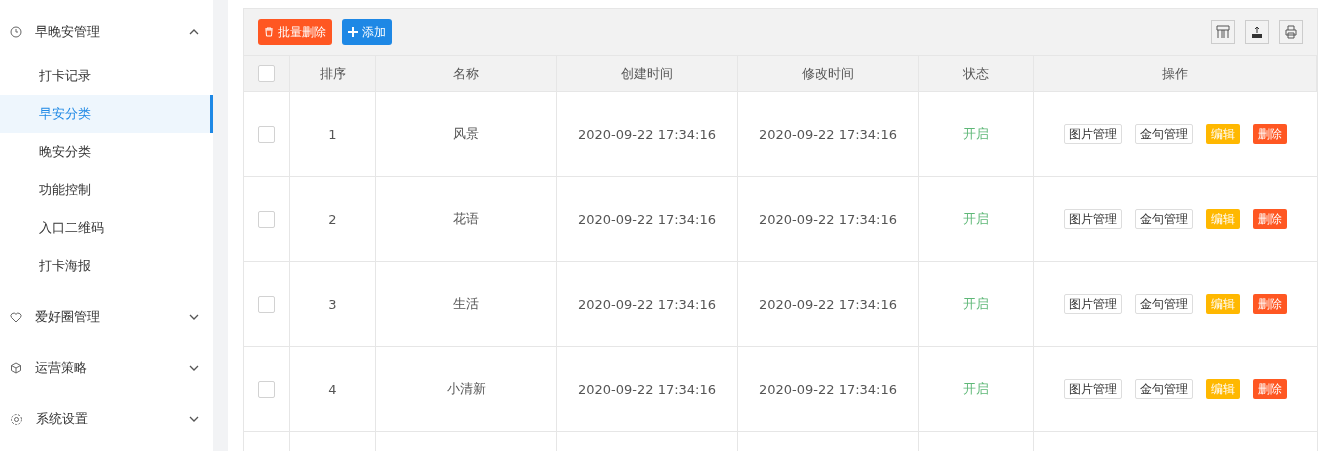 This screenshot has height=451, width=1336. What do you see at coordinates (466, 134) in the screenshot?
I see `table-cell: 风景` at bounding box center [466, 134].